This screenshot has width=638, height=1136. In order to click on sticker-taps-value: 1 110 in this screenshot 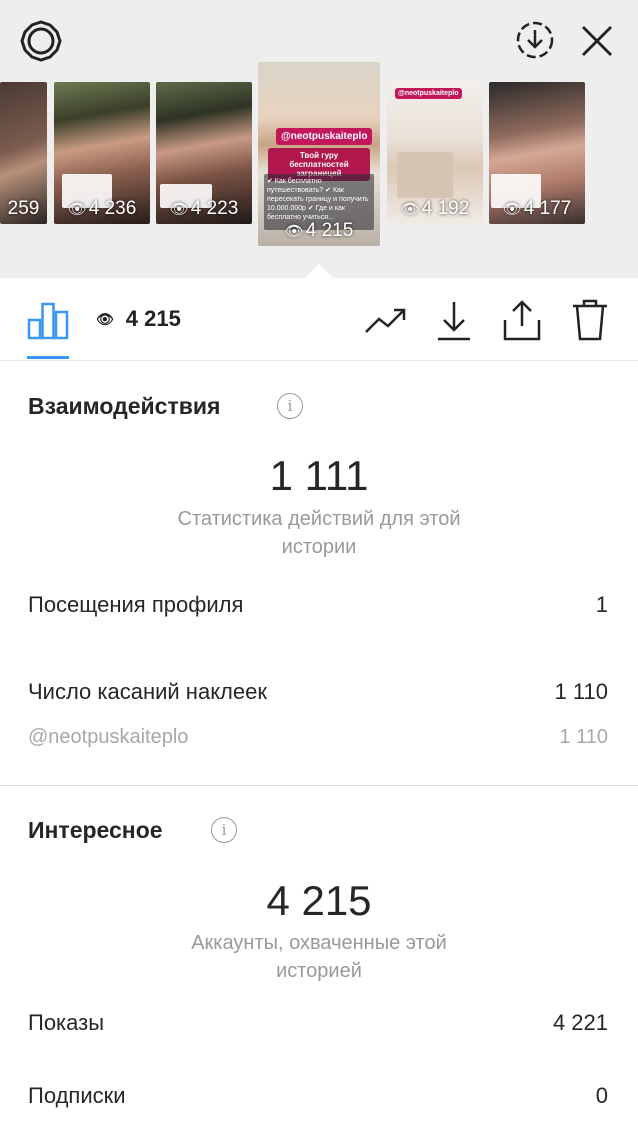, I will do `click(581, 691)`.